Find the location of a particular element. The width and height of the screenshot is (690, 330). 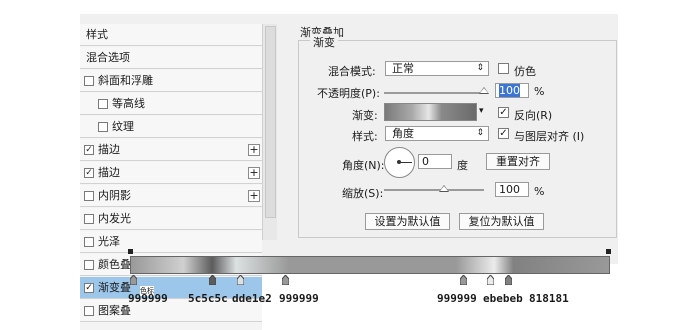

blend-mode-value: 正常 is located at coordinates (403, 68).